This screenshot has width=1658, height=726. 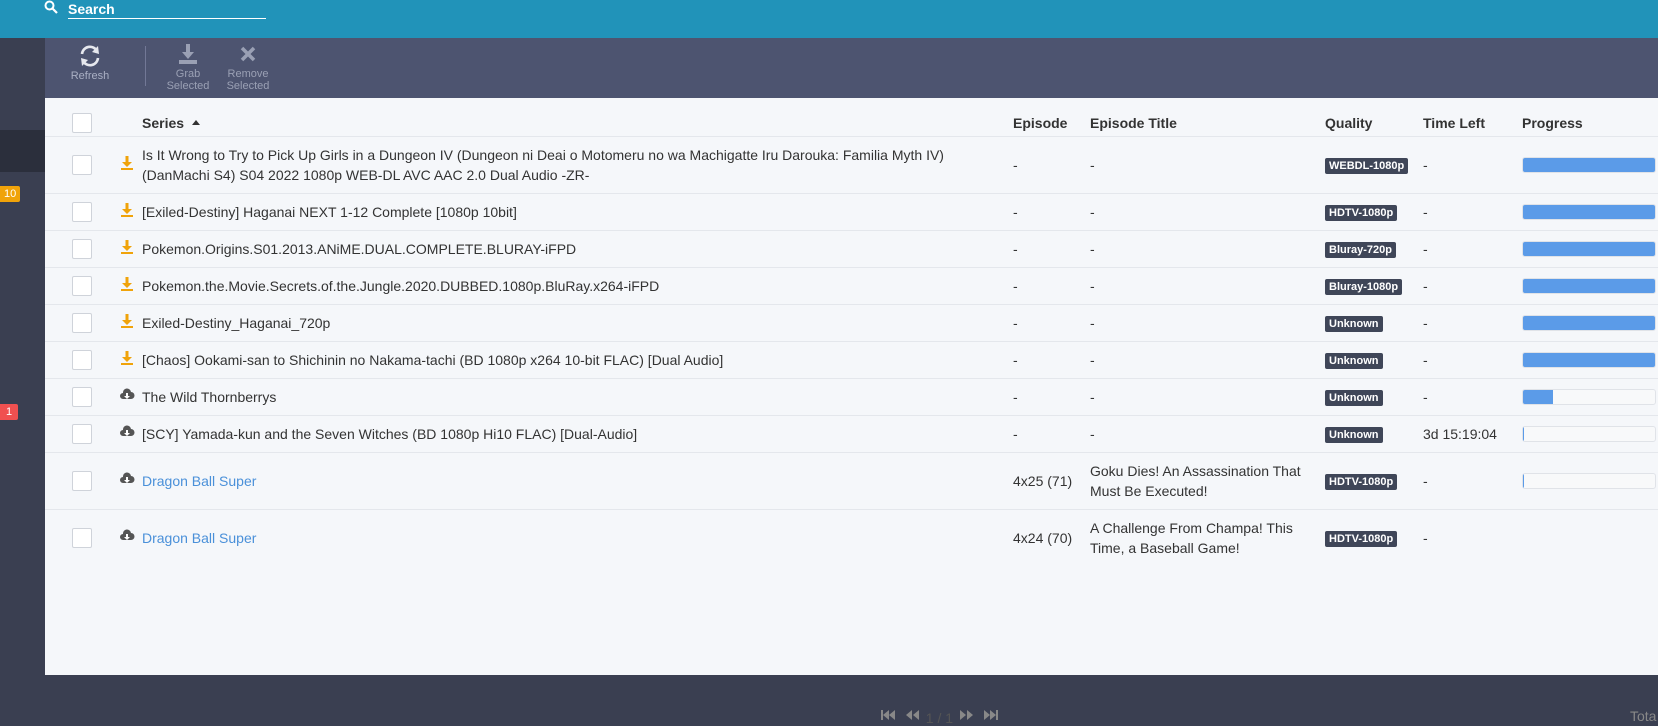 What do you see at coordinates (9, 412) in the screenshot?
I see `health-count-badge: 1` at bounding box center [9, 412].